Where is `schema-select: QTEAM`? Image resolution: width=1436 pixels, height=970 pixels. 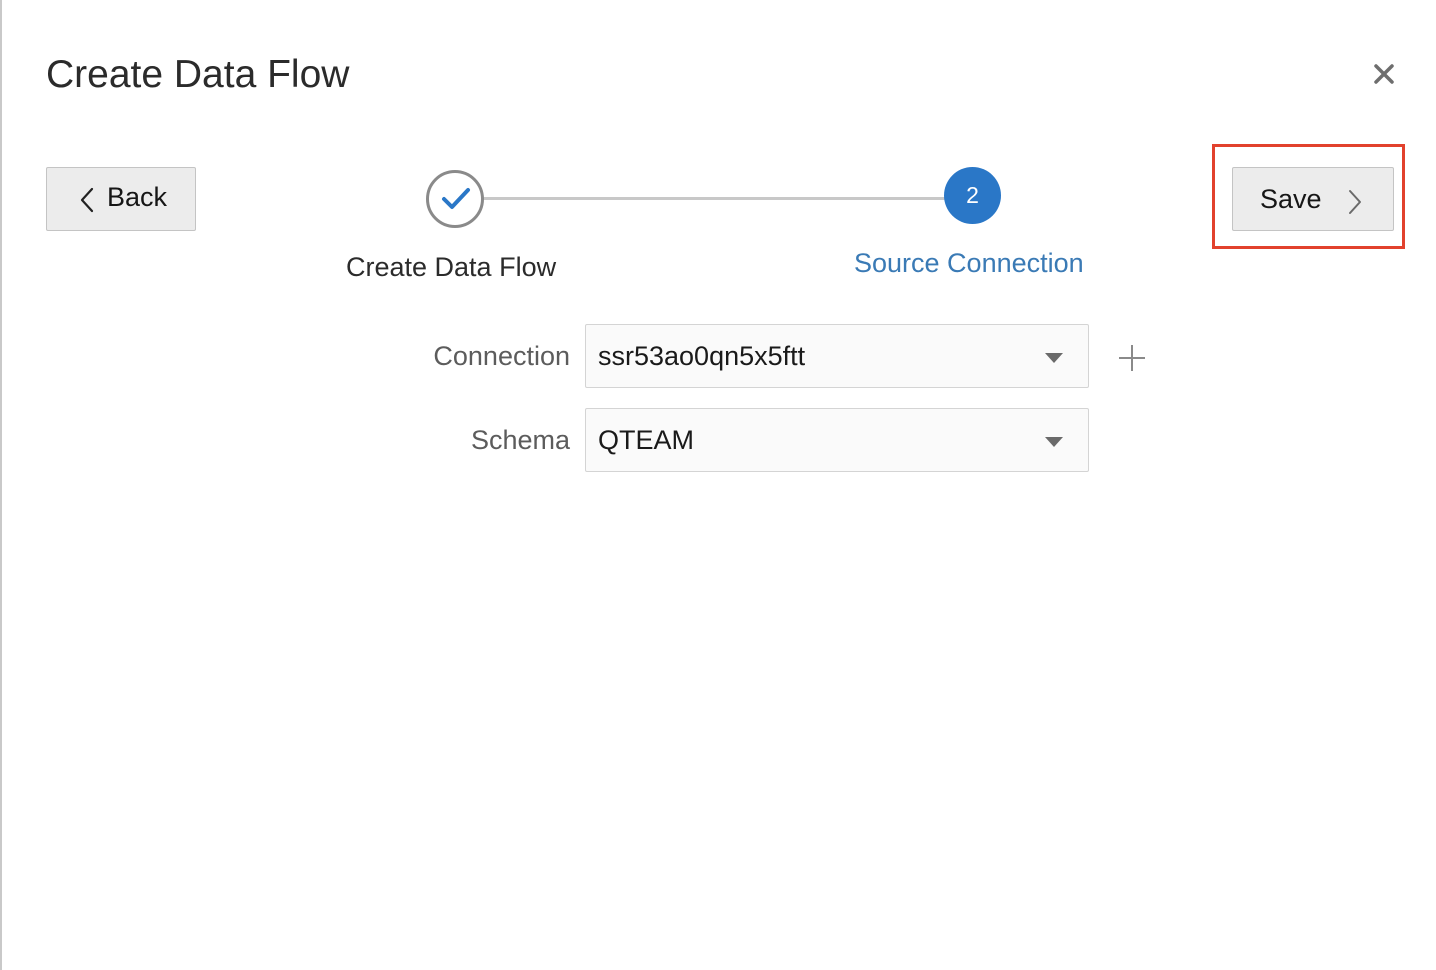 schema-select: QTEAM is located at coordinates (837, 440).